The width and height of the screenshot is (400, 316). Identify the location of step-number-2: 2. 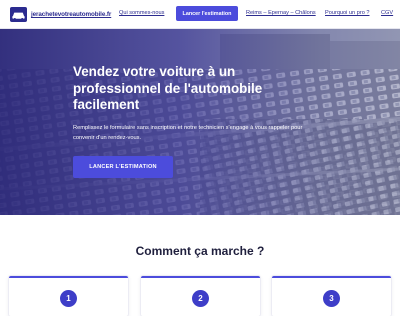
(200, 298).